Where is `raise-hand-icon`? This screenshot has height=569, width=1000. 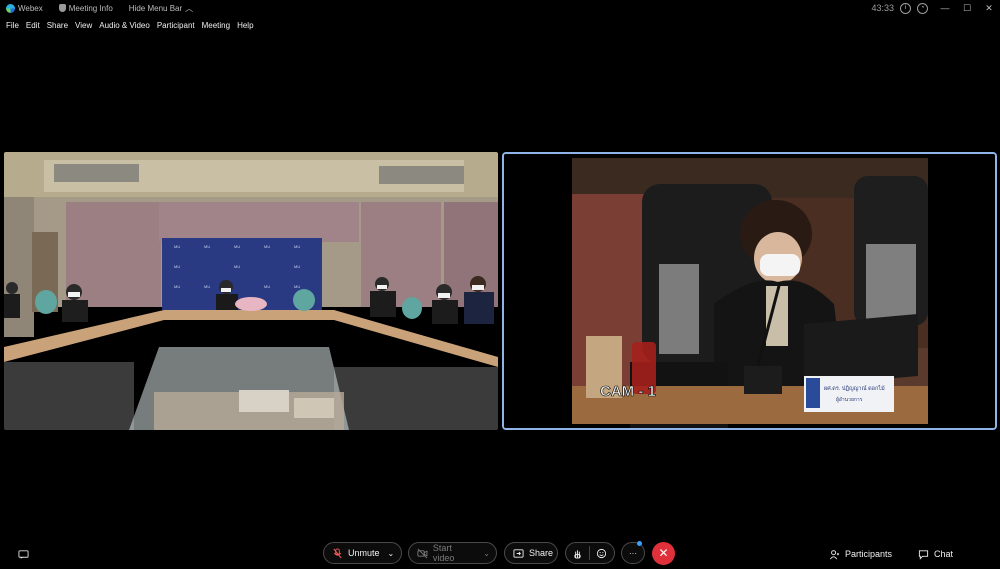 raise-hand-icon is located at coordinates (577, 554).